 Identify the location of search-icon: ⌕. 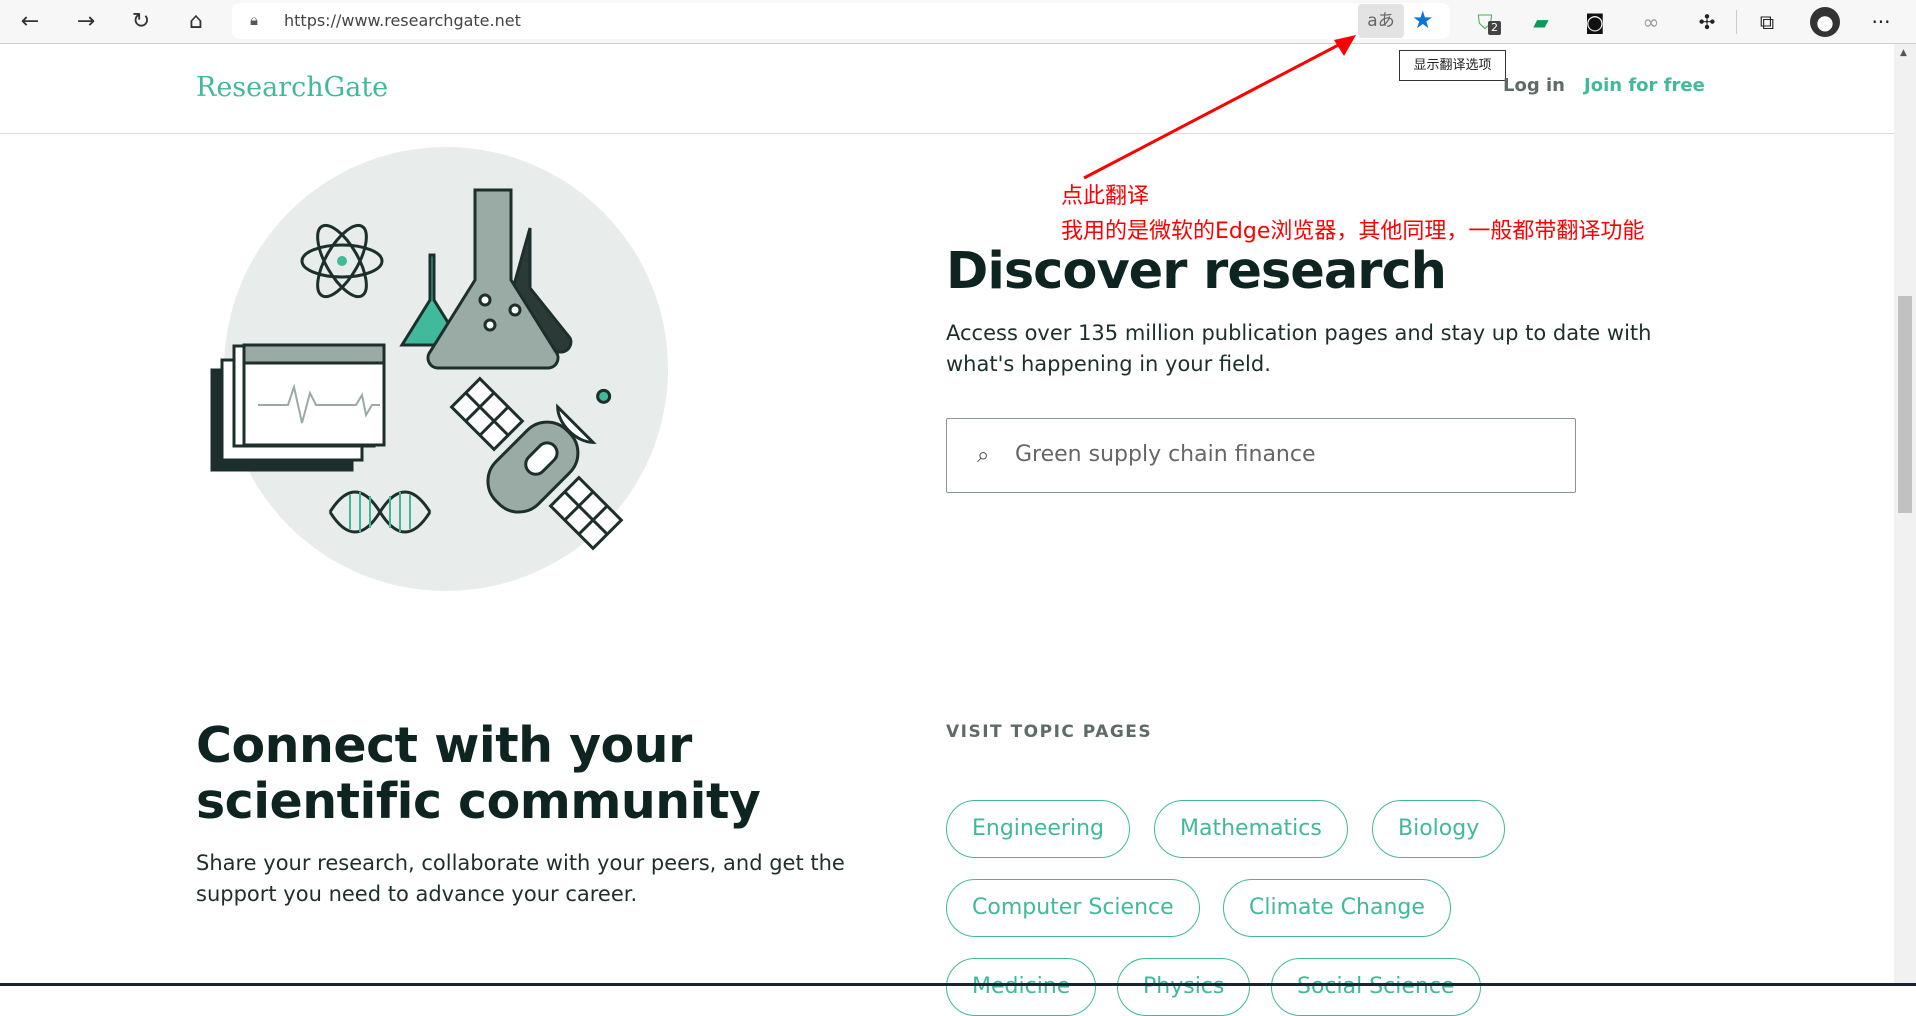
(983, 455).